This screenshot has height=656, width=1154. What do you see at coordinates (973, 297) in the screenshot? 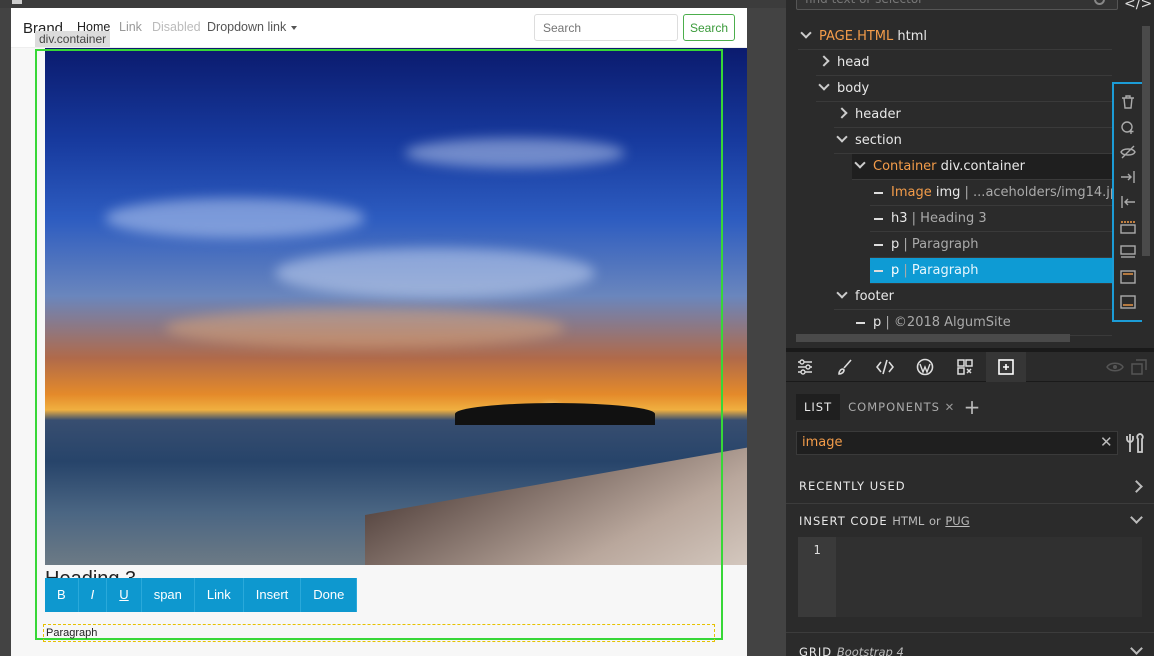
I see `tree-node: footer` at bounding box center [973, 297].